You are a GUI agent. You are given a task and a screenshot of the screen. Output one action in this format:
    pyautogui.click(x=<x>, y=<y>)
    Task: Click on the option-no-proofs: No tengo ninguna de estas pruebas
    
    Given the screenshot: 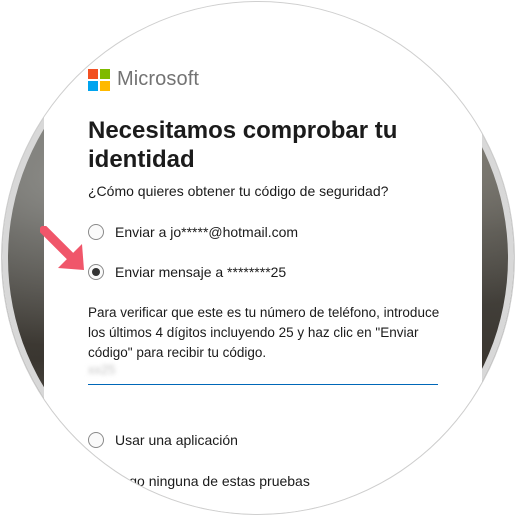 What is the action you would take?
    pyautogui.click(x=199, y=481)
    